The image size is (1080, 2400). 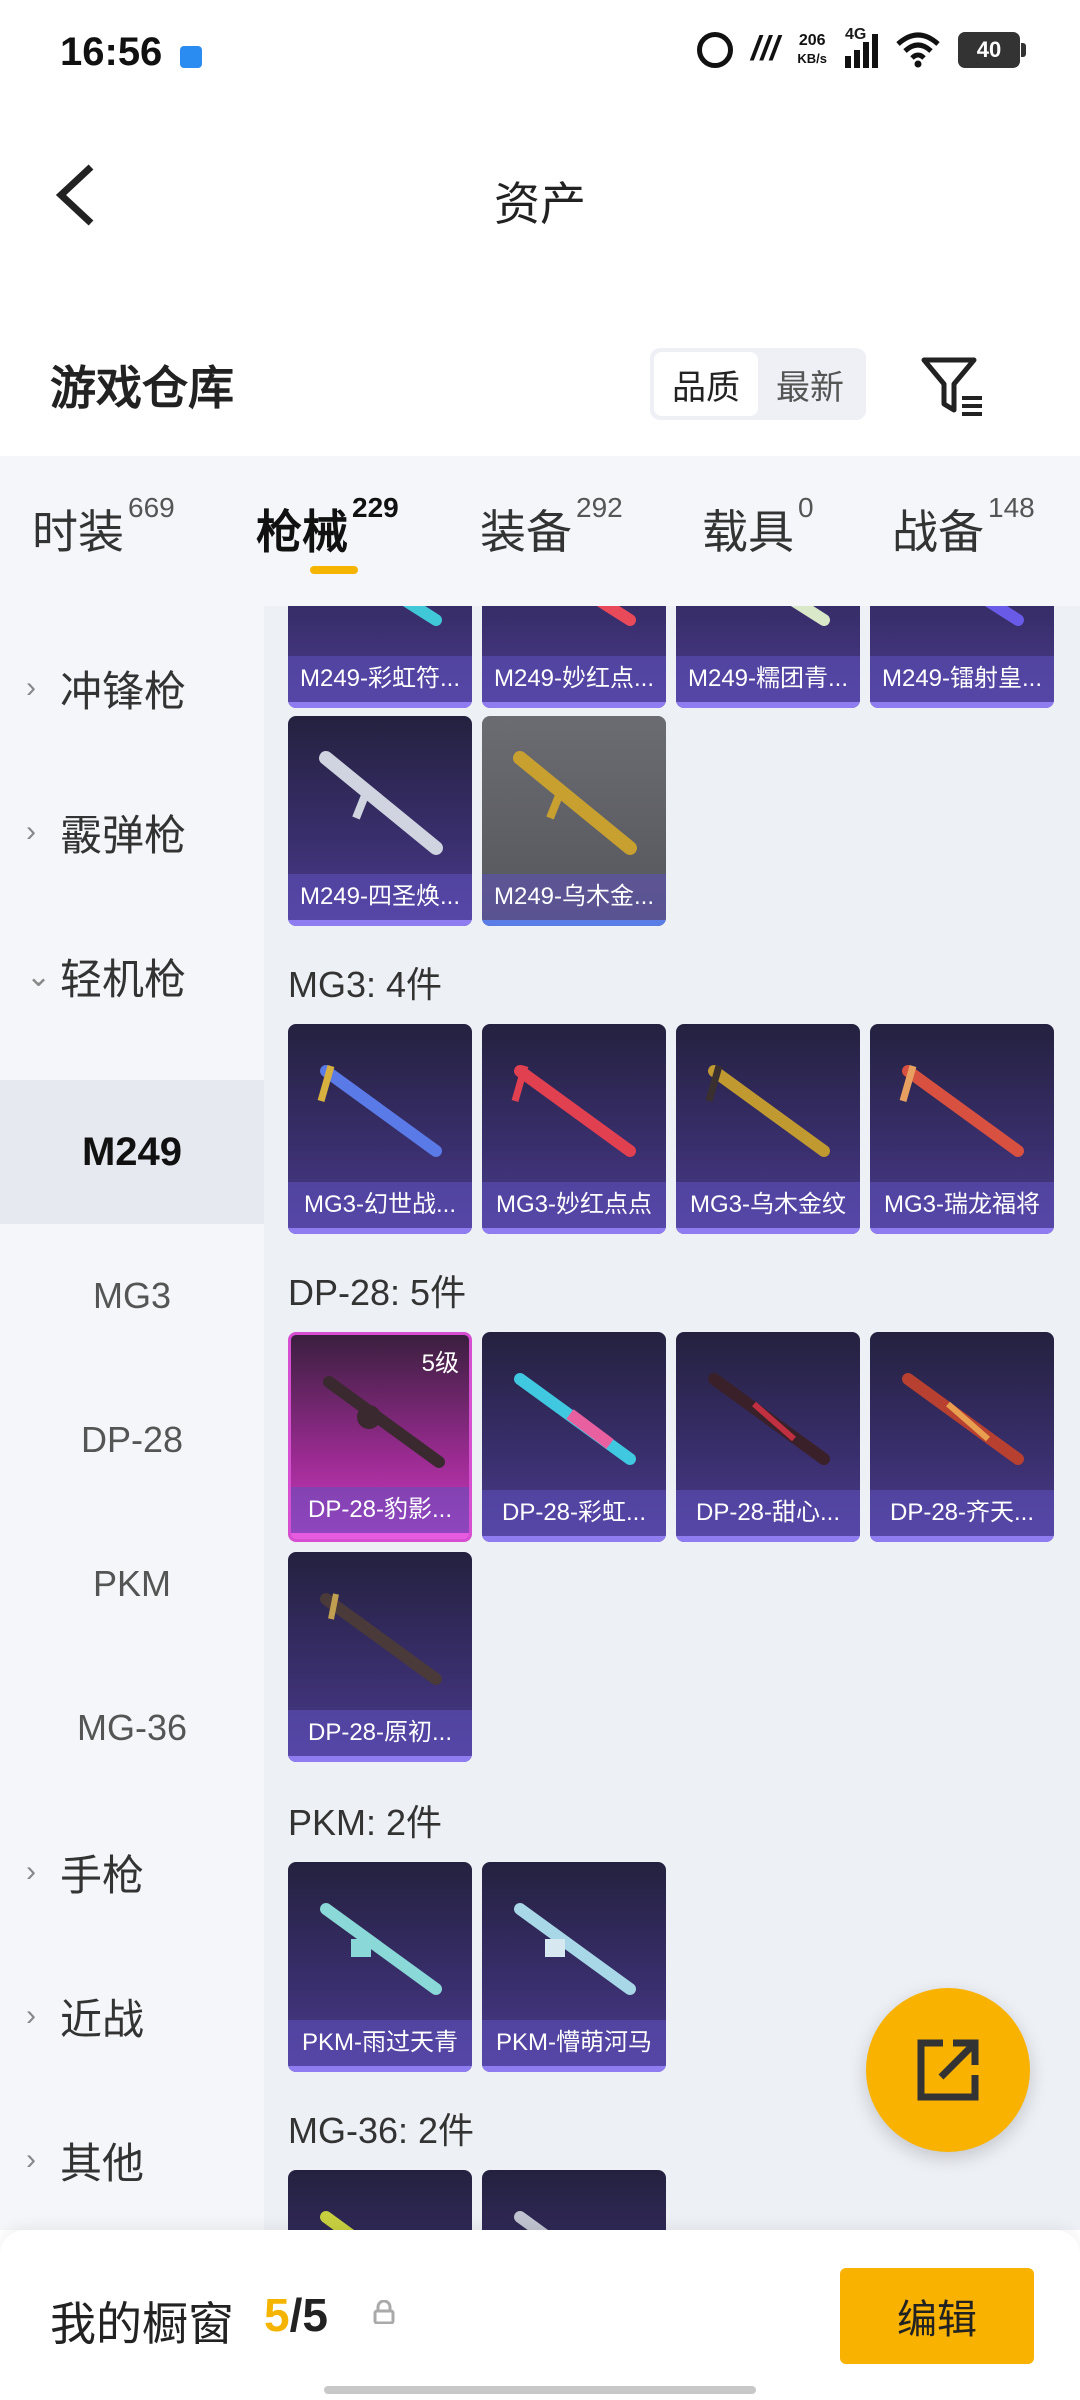 I want to click on active-tab-indicator, so click(x=334, y=570).